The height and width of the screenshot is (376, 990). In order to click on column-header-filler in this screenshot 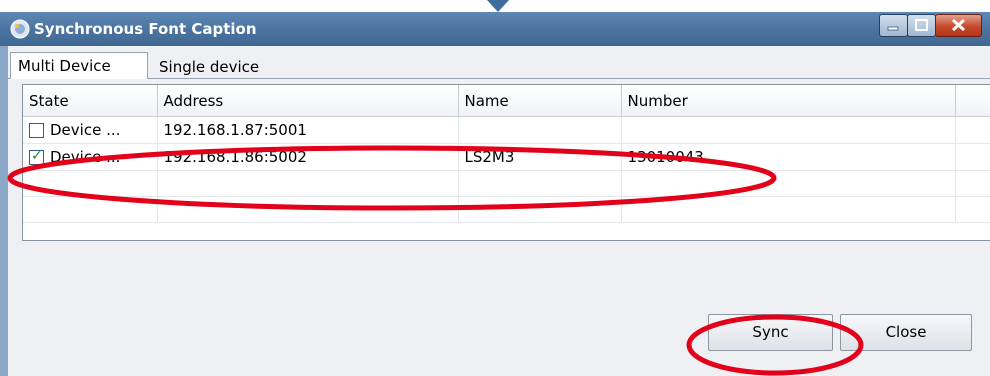, I will do `click(972, 101)`.